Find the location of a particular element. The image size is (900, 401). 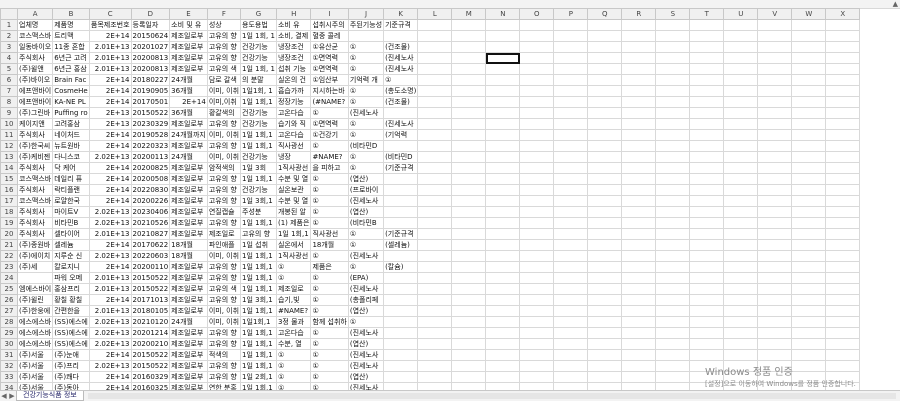

cell: 수분, 열 is located at coordinates (293, 344).